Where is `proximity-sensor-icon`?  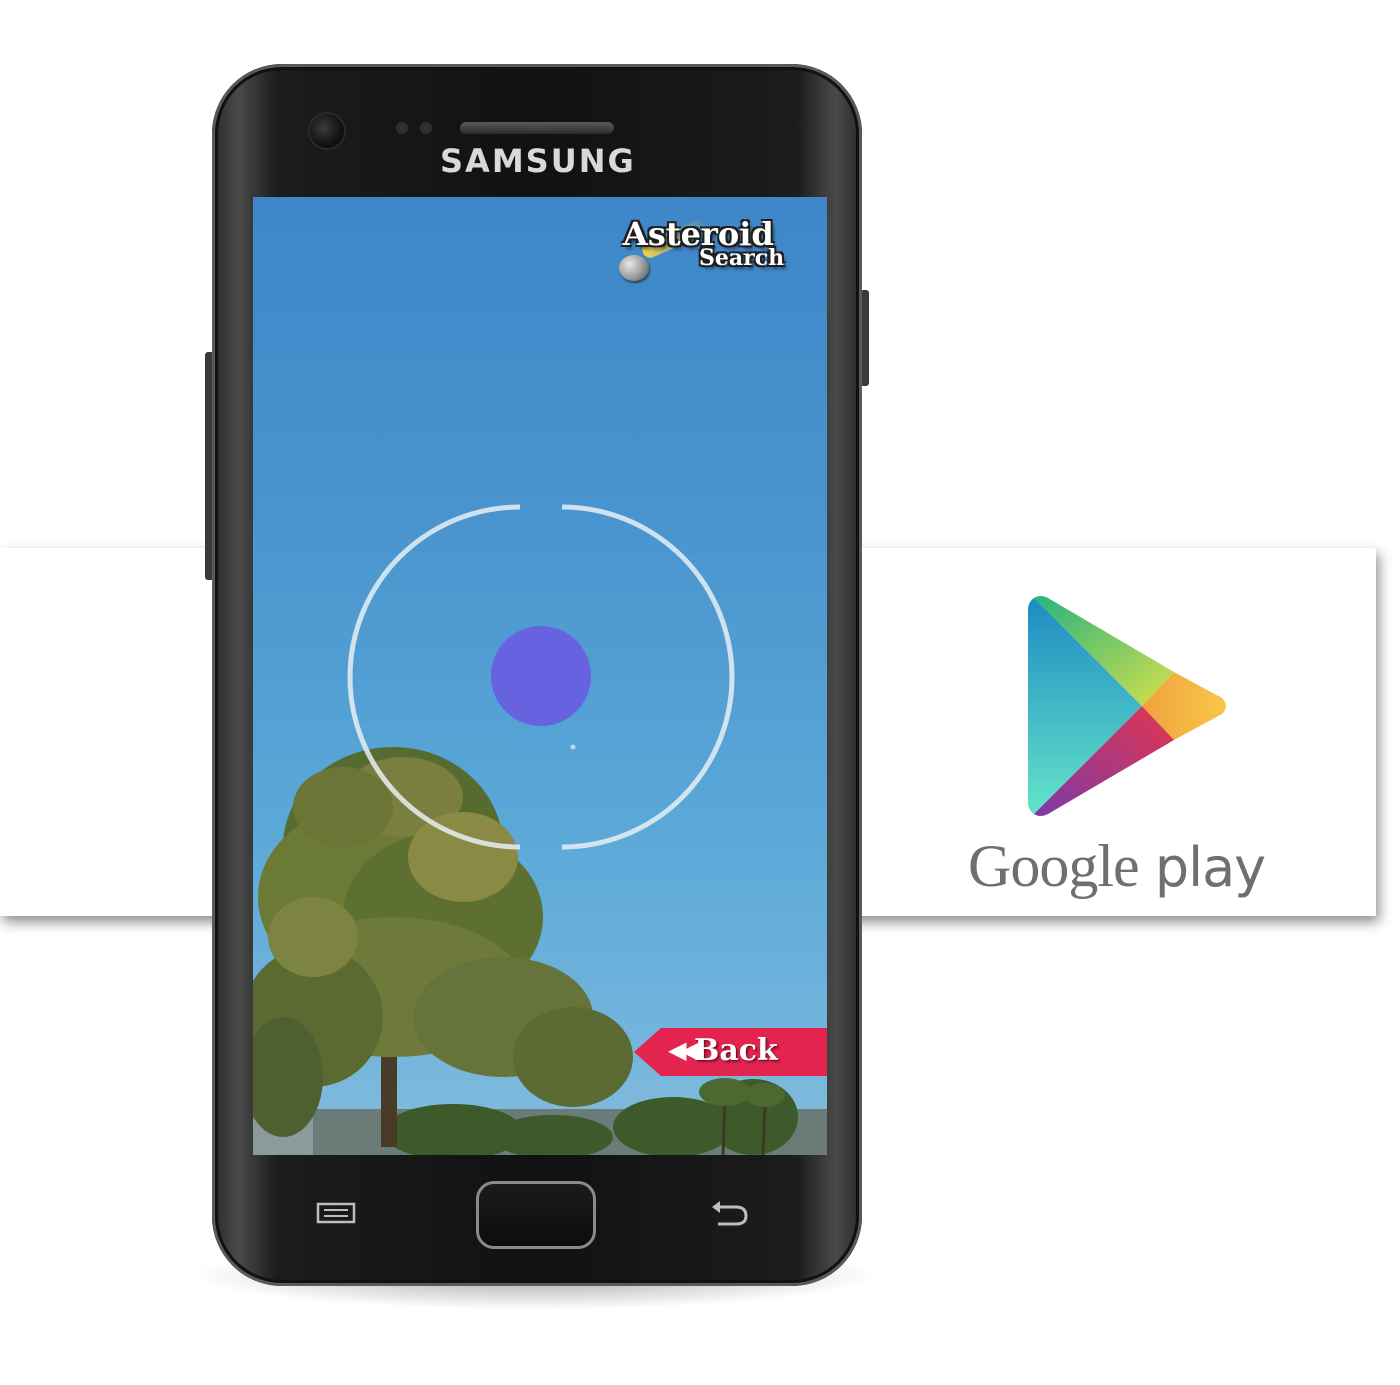
proximity-sensor-icon is located at coordinates (402, 128).